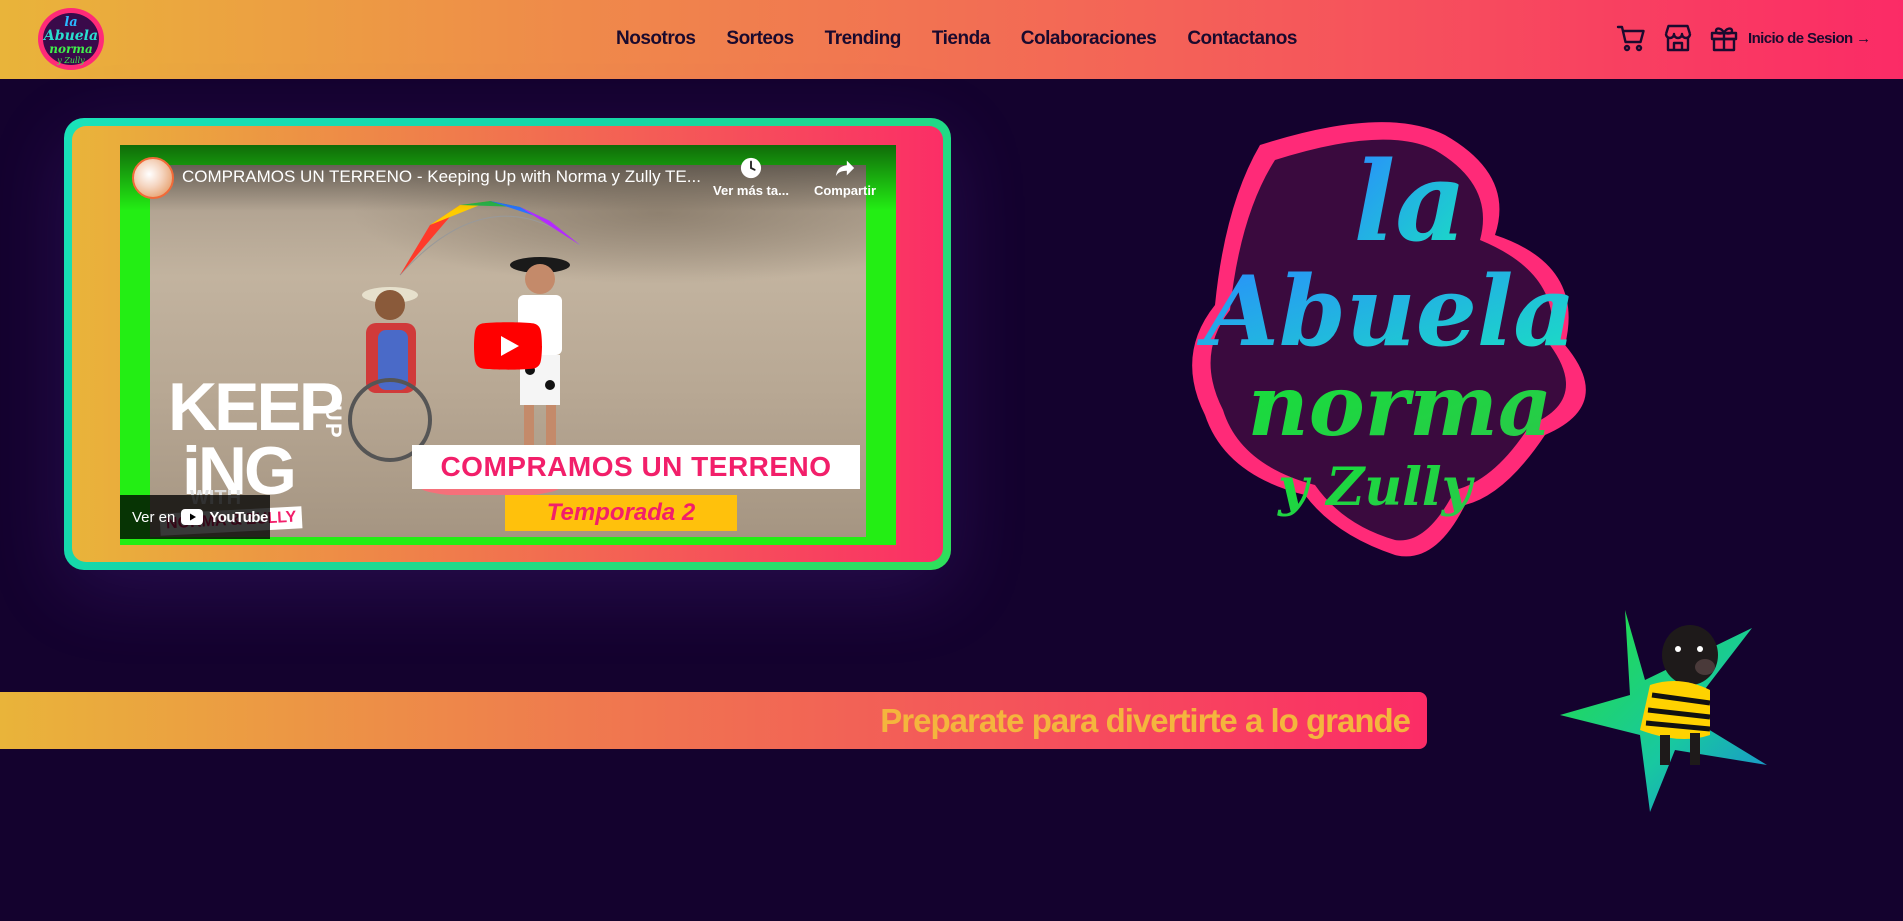 The height and width of the screenshot is (921, 1903). What do you see at coordinates (713, 720) in the screenshot?
I see `tagline-band: Preparate para divertirte a lo grande` at bounding box center [713, 720].